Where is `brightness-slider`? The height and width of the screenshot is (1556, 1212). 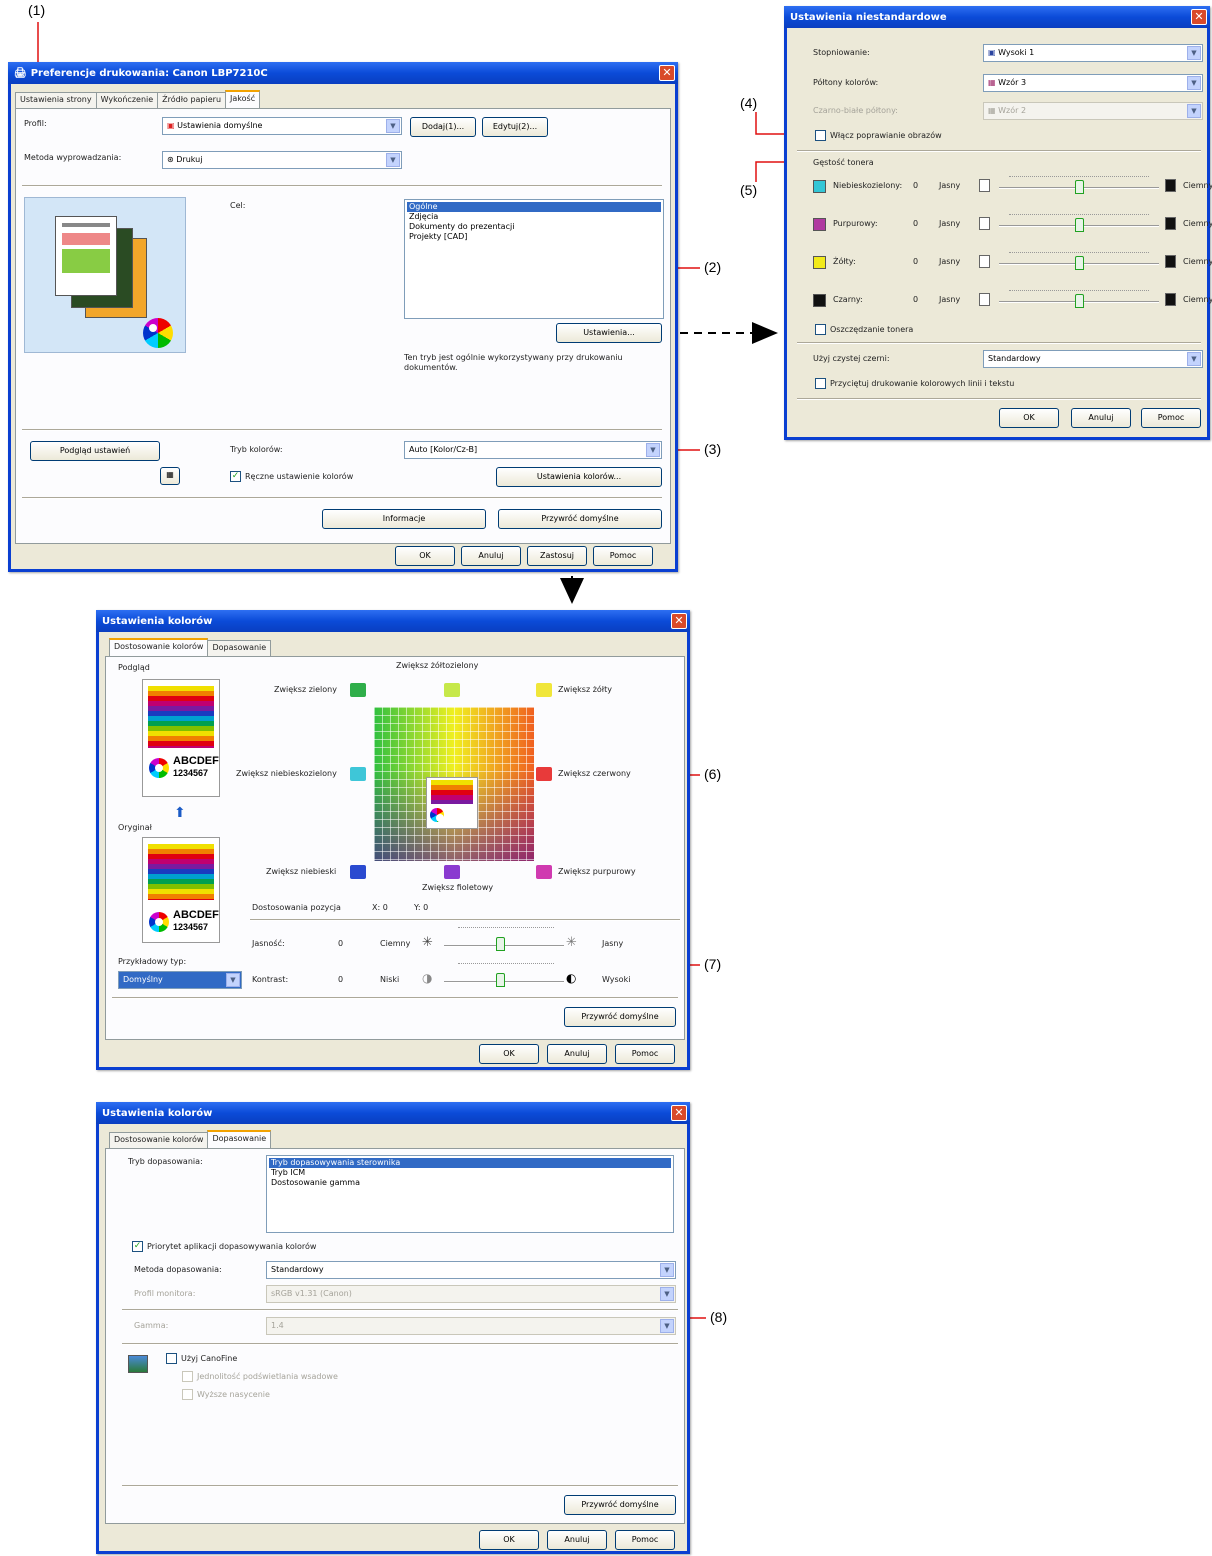
brightness-slider is located at coordinates (500, 944).